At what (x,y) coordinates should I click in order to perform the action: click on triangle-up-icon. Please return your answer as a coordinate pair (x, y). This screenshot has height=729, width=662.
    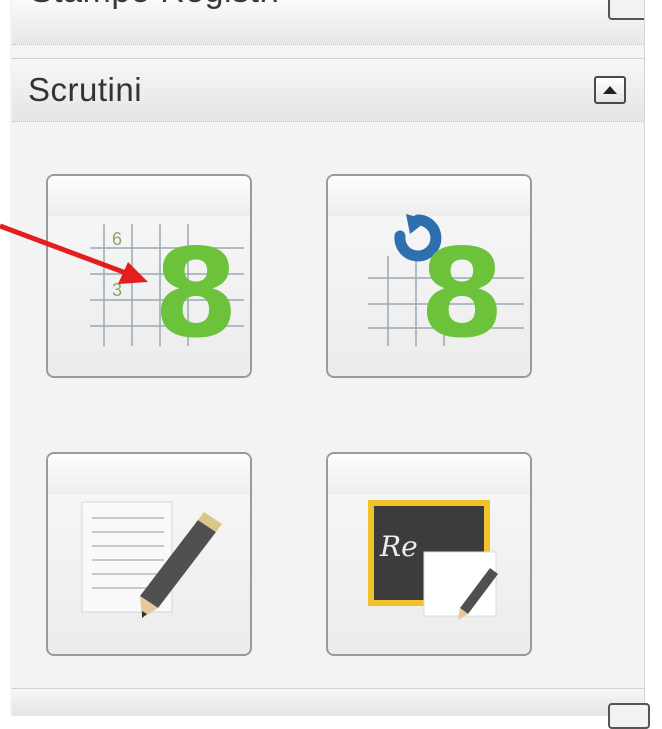
    Looking at the image, I should click on (610, 90).